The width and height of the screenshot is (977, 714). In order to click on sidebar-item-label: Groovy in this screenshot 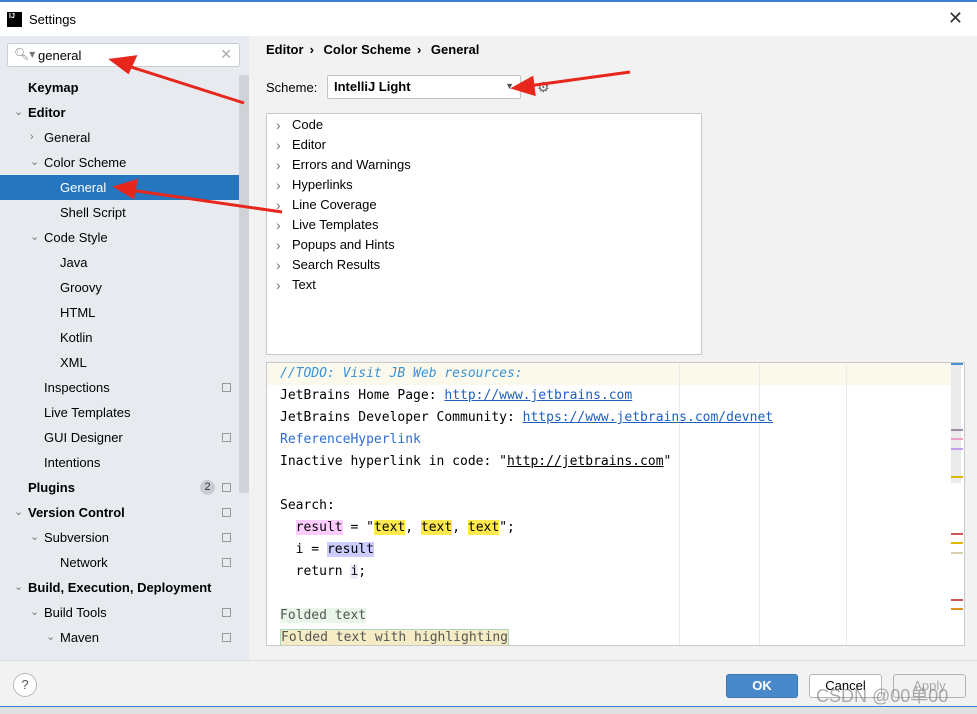, I will do `click(81, 287)`.